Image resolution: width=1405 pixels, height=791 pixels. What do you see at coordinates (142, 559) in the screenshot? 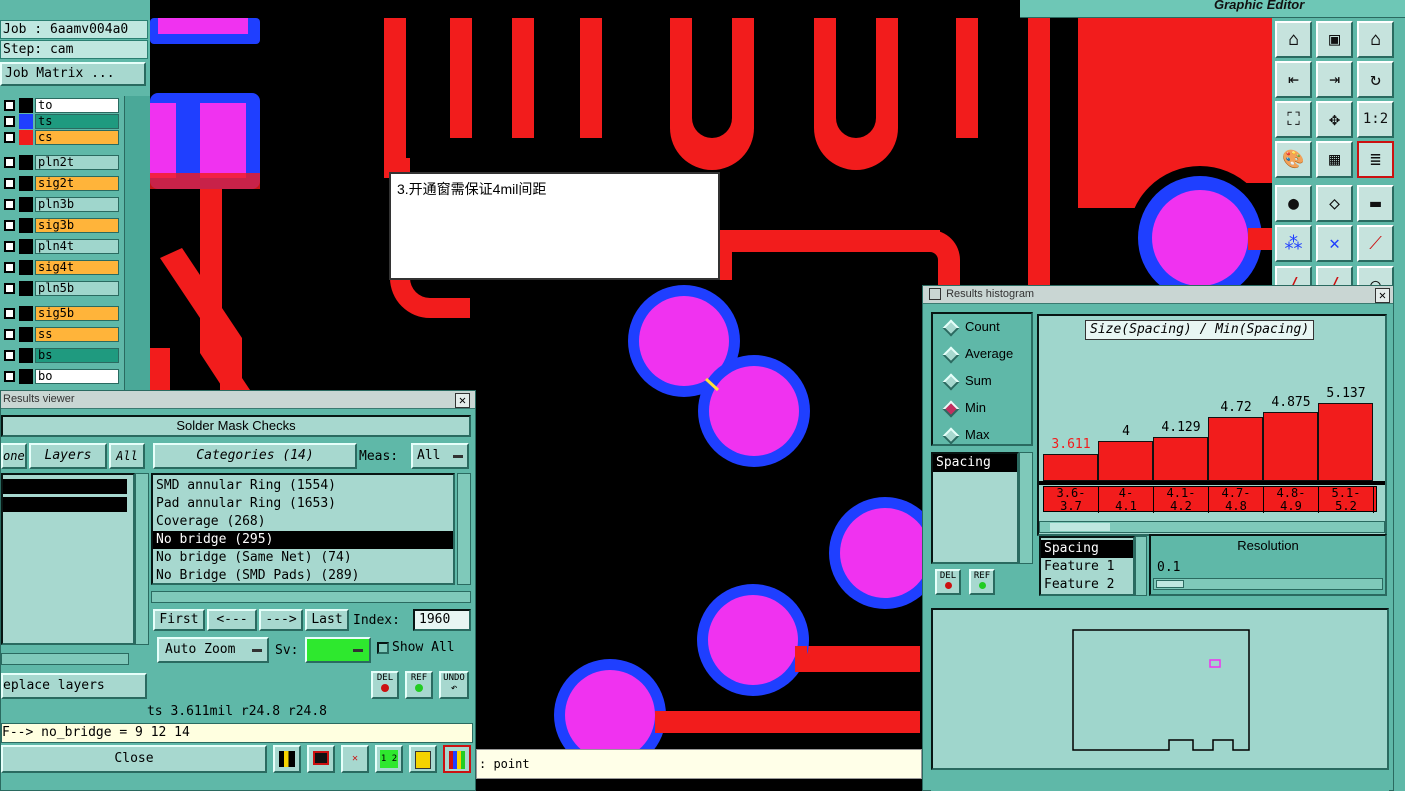
I see `layer-results-scrollbar` at bounding box center [142, 559].